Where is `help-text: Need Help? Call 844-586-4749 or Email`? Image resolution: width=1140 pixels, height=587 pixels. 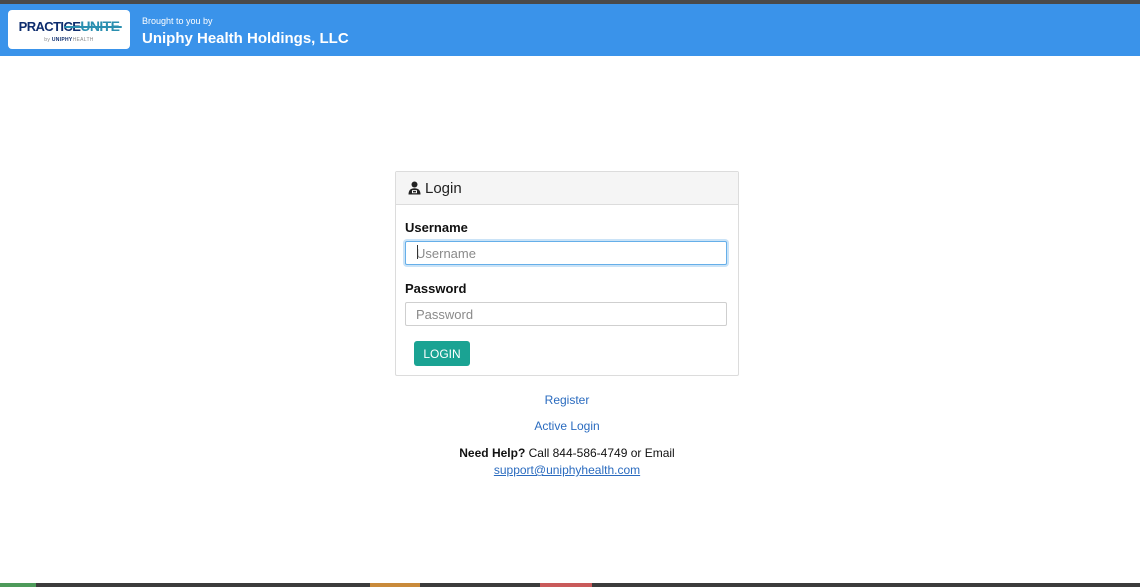 help-text: Need Help? Call 844-586-4749 or Email is located at coordinates (567, 453).